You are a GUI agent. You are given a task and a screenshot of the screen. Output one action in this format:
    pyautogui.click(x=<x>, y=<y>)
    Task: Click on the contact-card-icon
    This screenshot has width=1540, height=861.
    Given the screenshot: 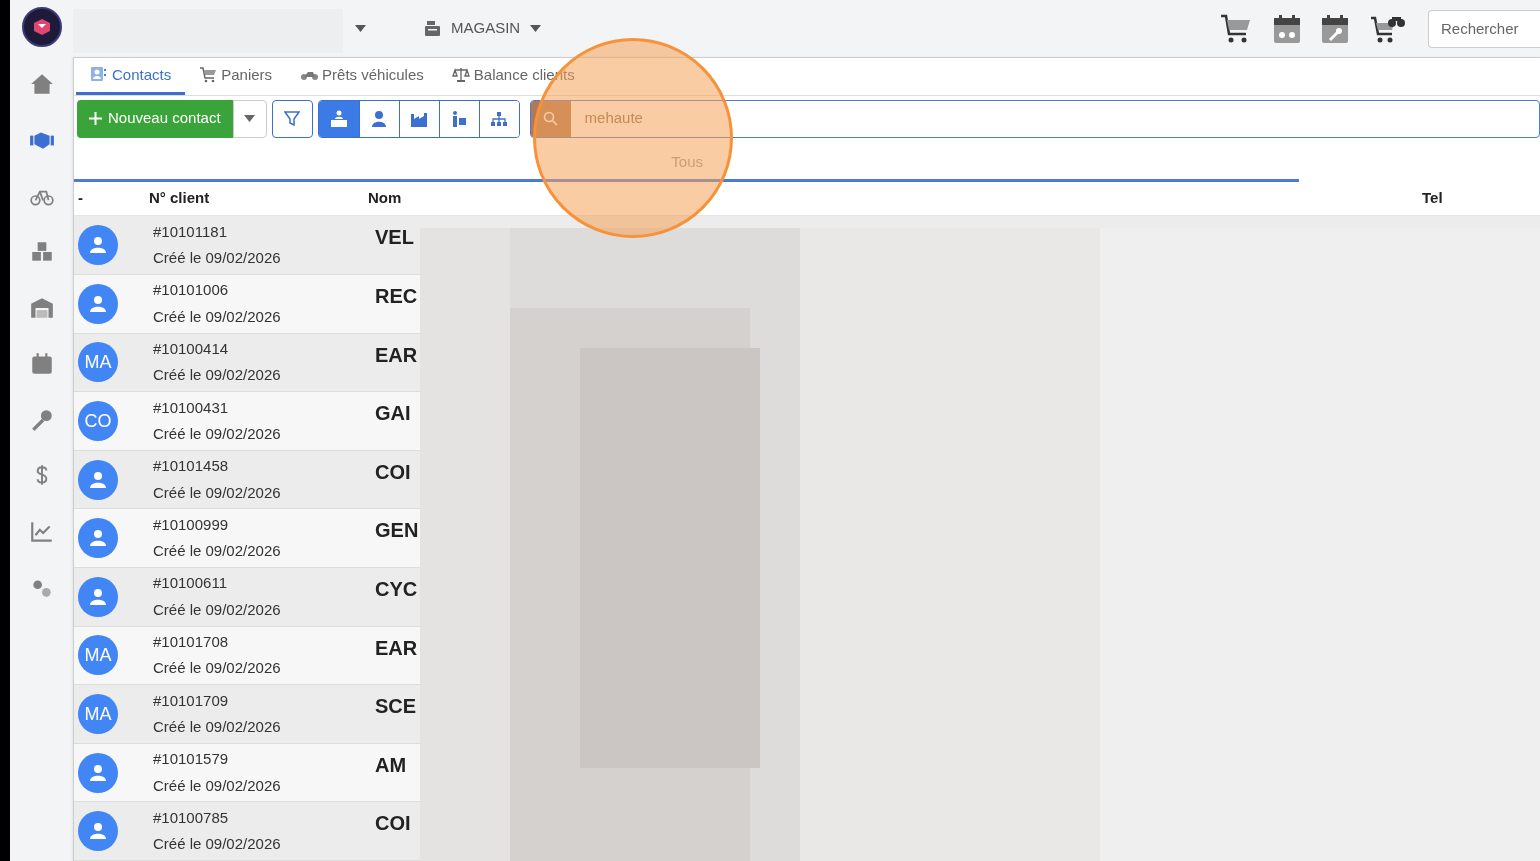 What is the action you would take?
    pyautogui.click(x=99, y=75)
    